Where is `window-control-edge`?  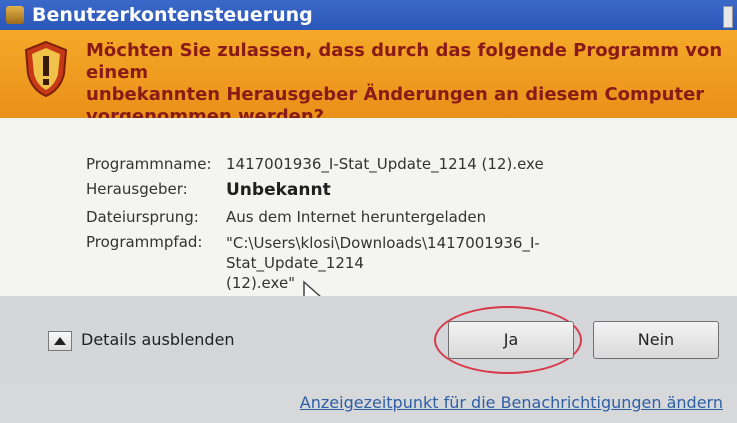 window-control-edge is located at coordinates (728, 17).